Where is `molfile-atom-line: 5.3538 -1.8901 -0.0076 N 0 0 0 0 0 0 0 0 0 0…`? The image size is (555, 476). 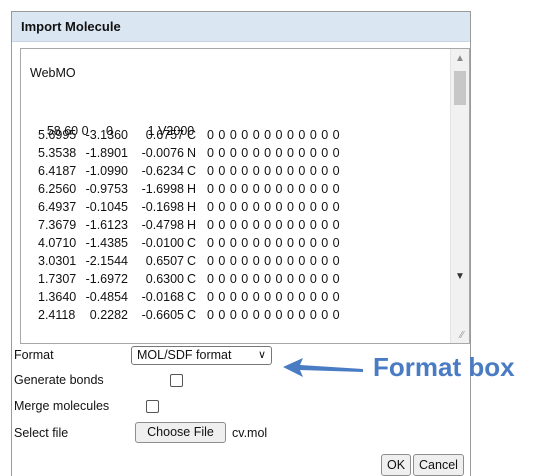
molfile-atom-line: 5.3538 -1.8901 -0.0076 N 0 0 0 0 0 0 0 0 0 0… is located at coordinates (189, 153).